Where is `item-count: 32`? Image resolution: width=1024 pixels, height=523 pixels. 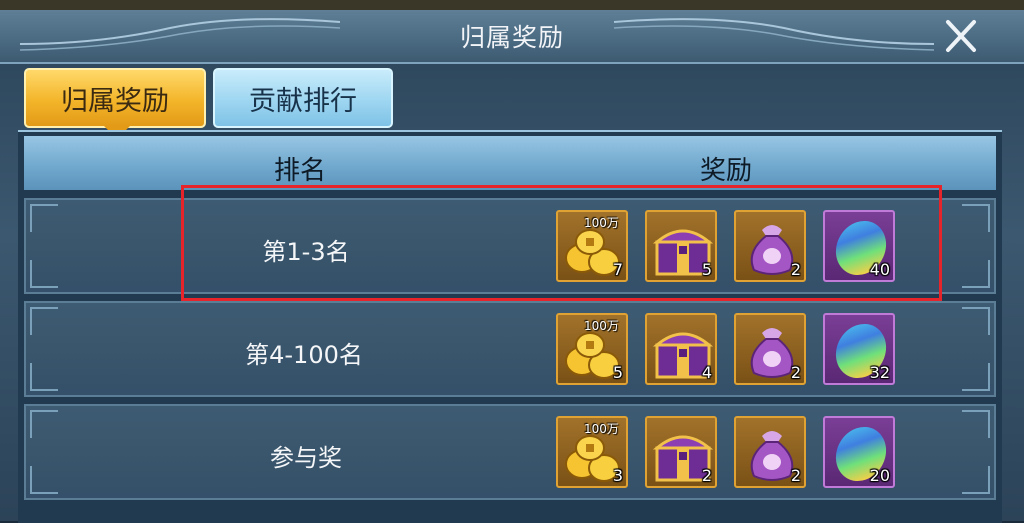
item-count: 32 is located at coordinates (879, 372).